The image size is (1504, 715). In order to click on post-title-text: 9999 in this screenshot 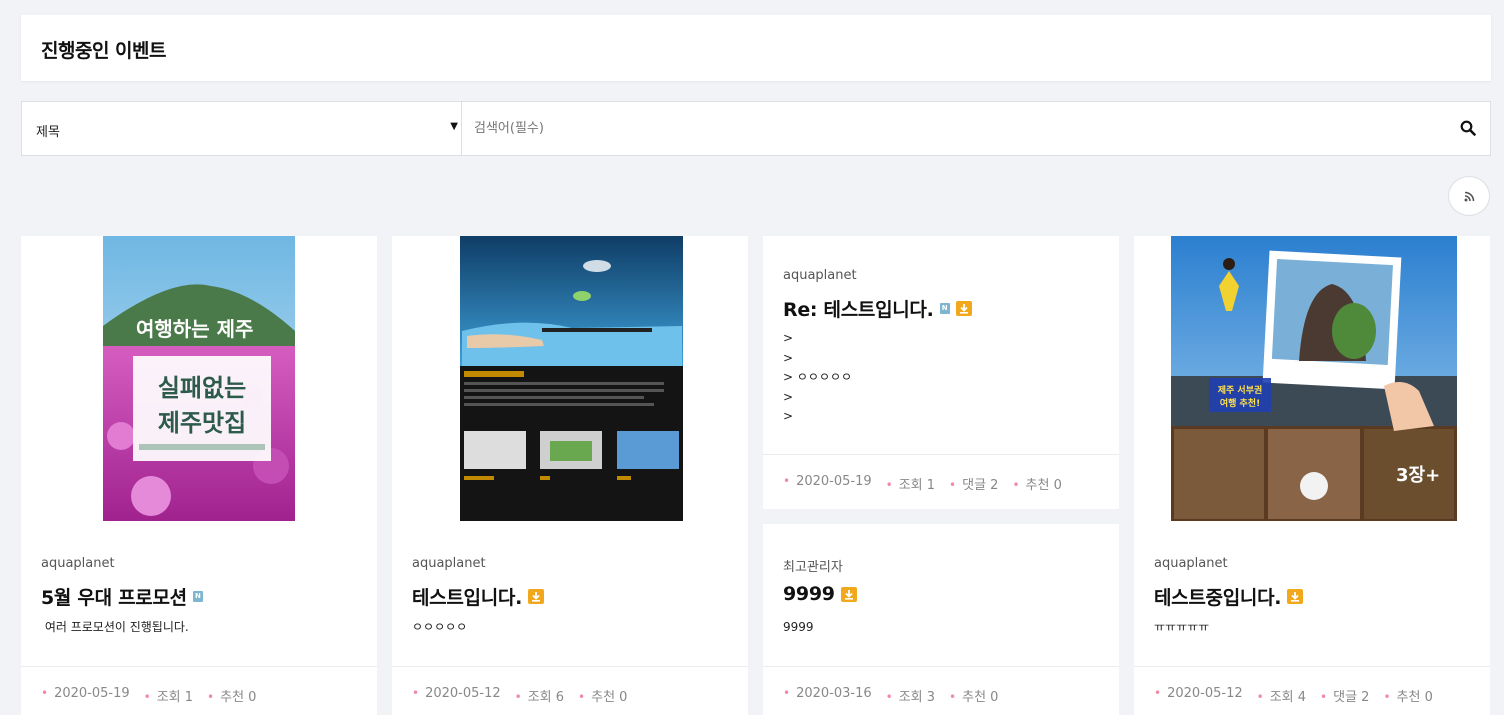, I will do `click(809, 594)`.